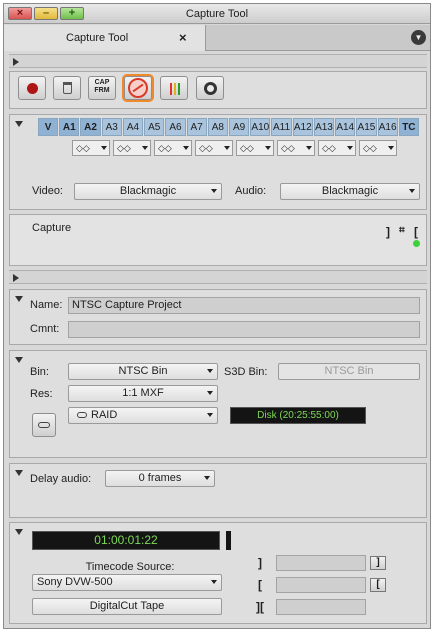  I want to click on track-button-a5: A5, so click(154, 127).